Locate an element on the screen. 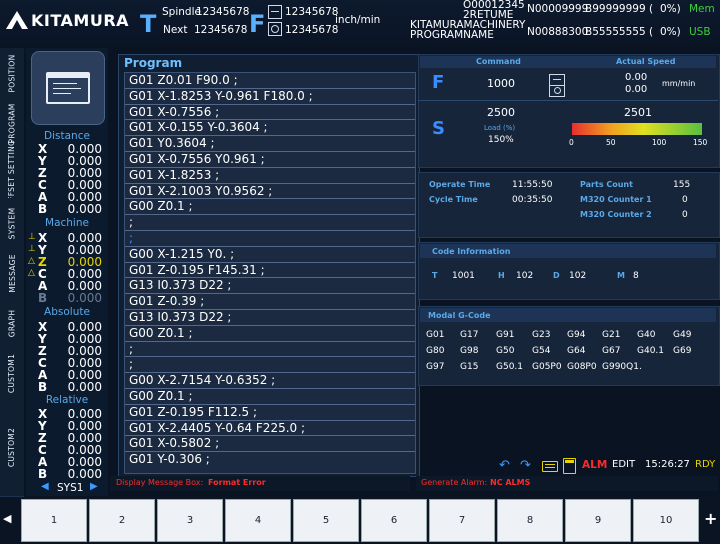  sys-next-button: ▶ is located at coordinates (94, 486).